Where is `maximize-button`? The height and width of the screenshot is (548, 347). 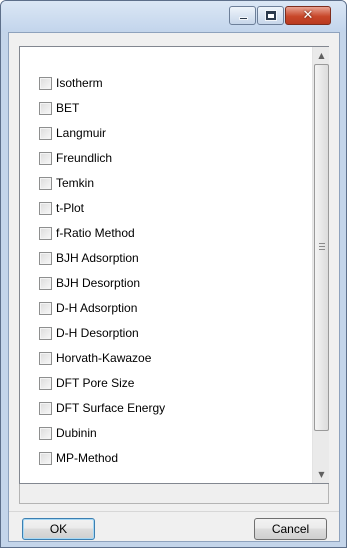
maximize-button is located at coordinates (270, 15).